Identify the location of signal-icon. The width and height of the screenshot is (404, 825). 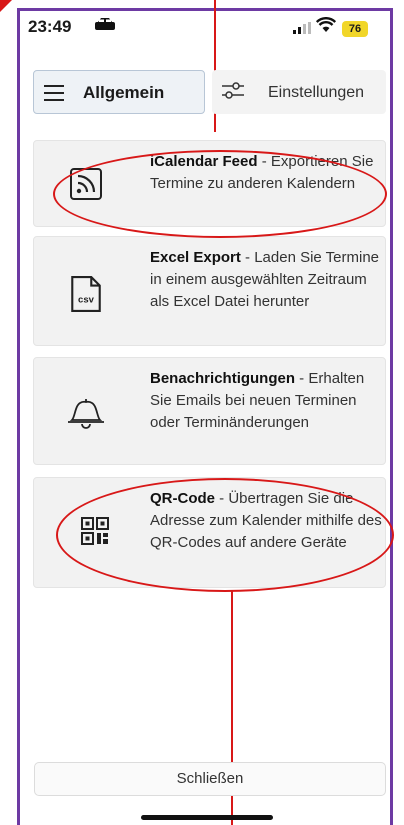
(302, 28).